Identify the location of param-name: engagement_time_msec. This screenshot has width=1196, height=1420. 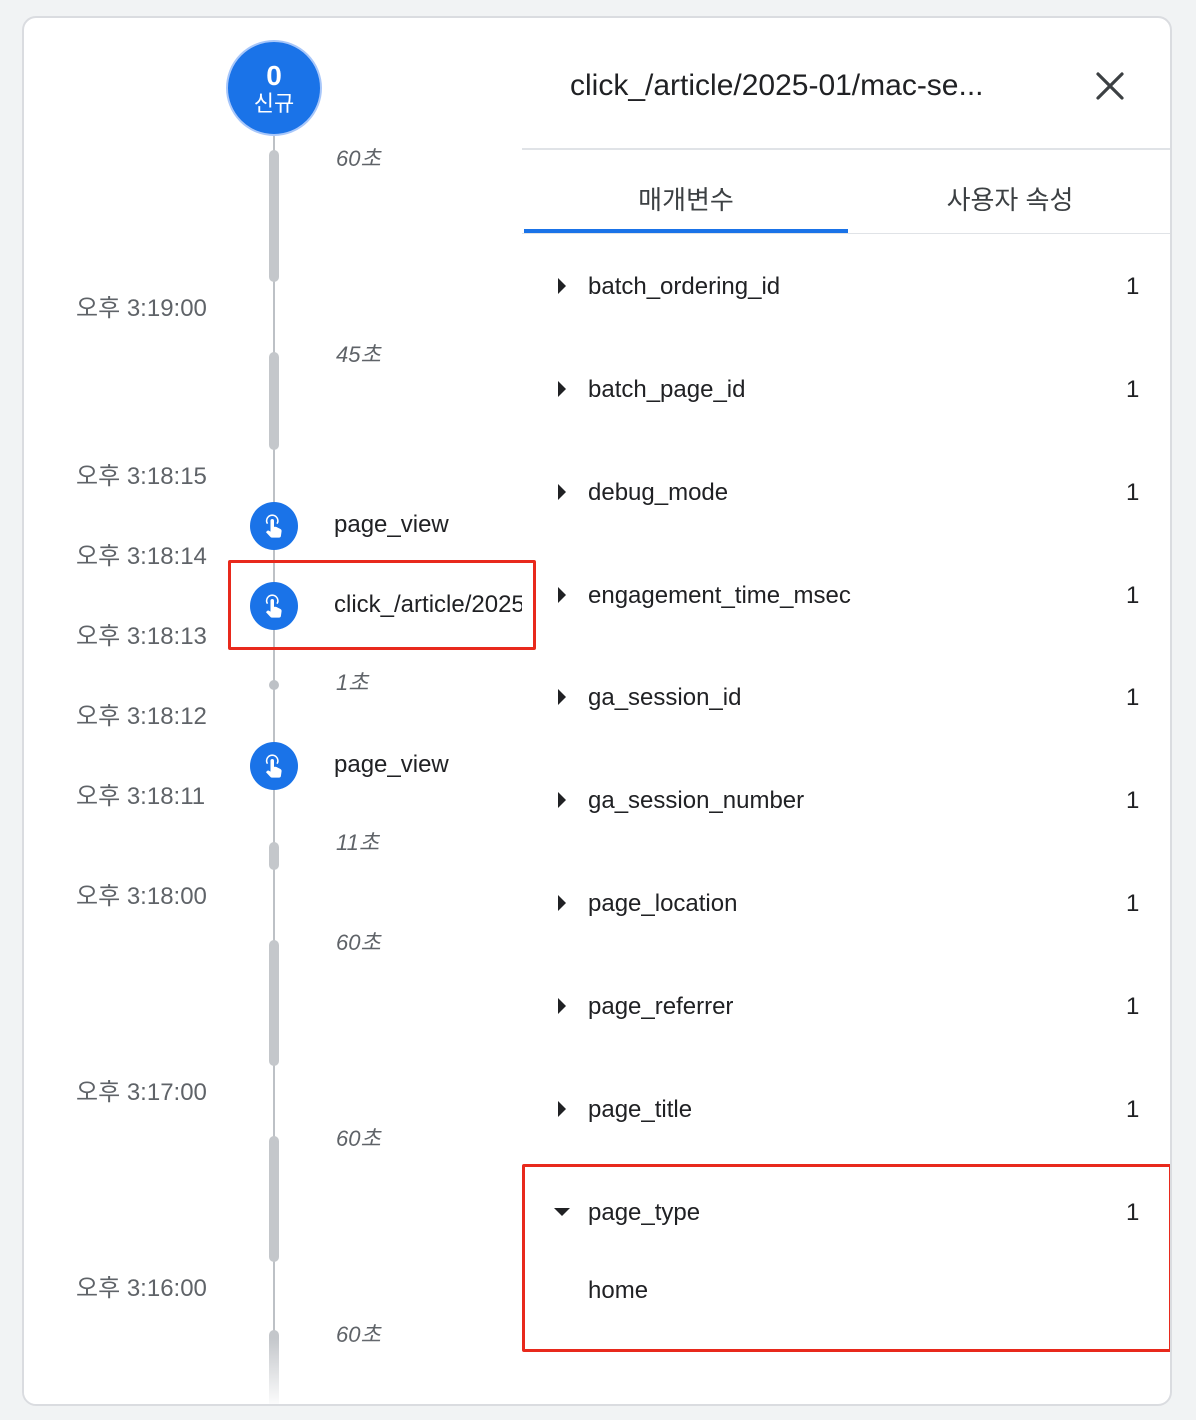
(719, 595).